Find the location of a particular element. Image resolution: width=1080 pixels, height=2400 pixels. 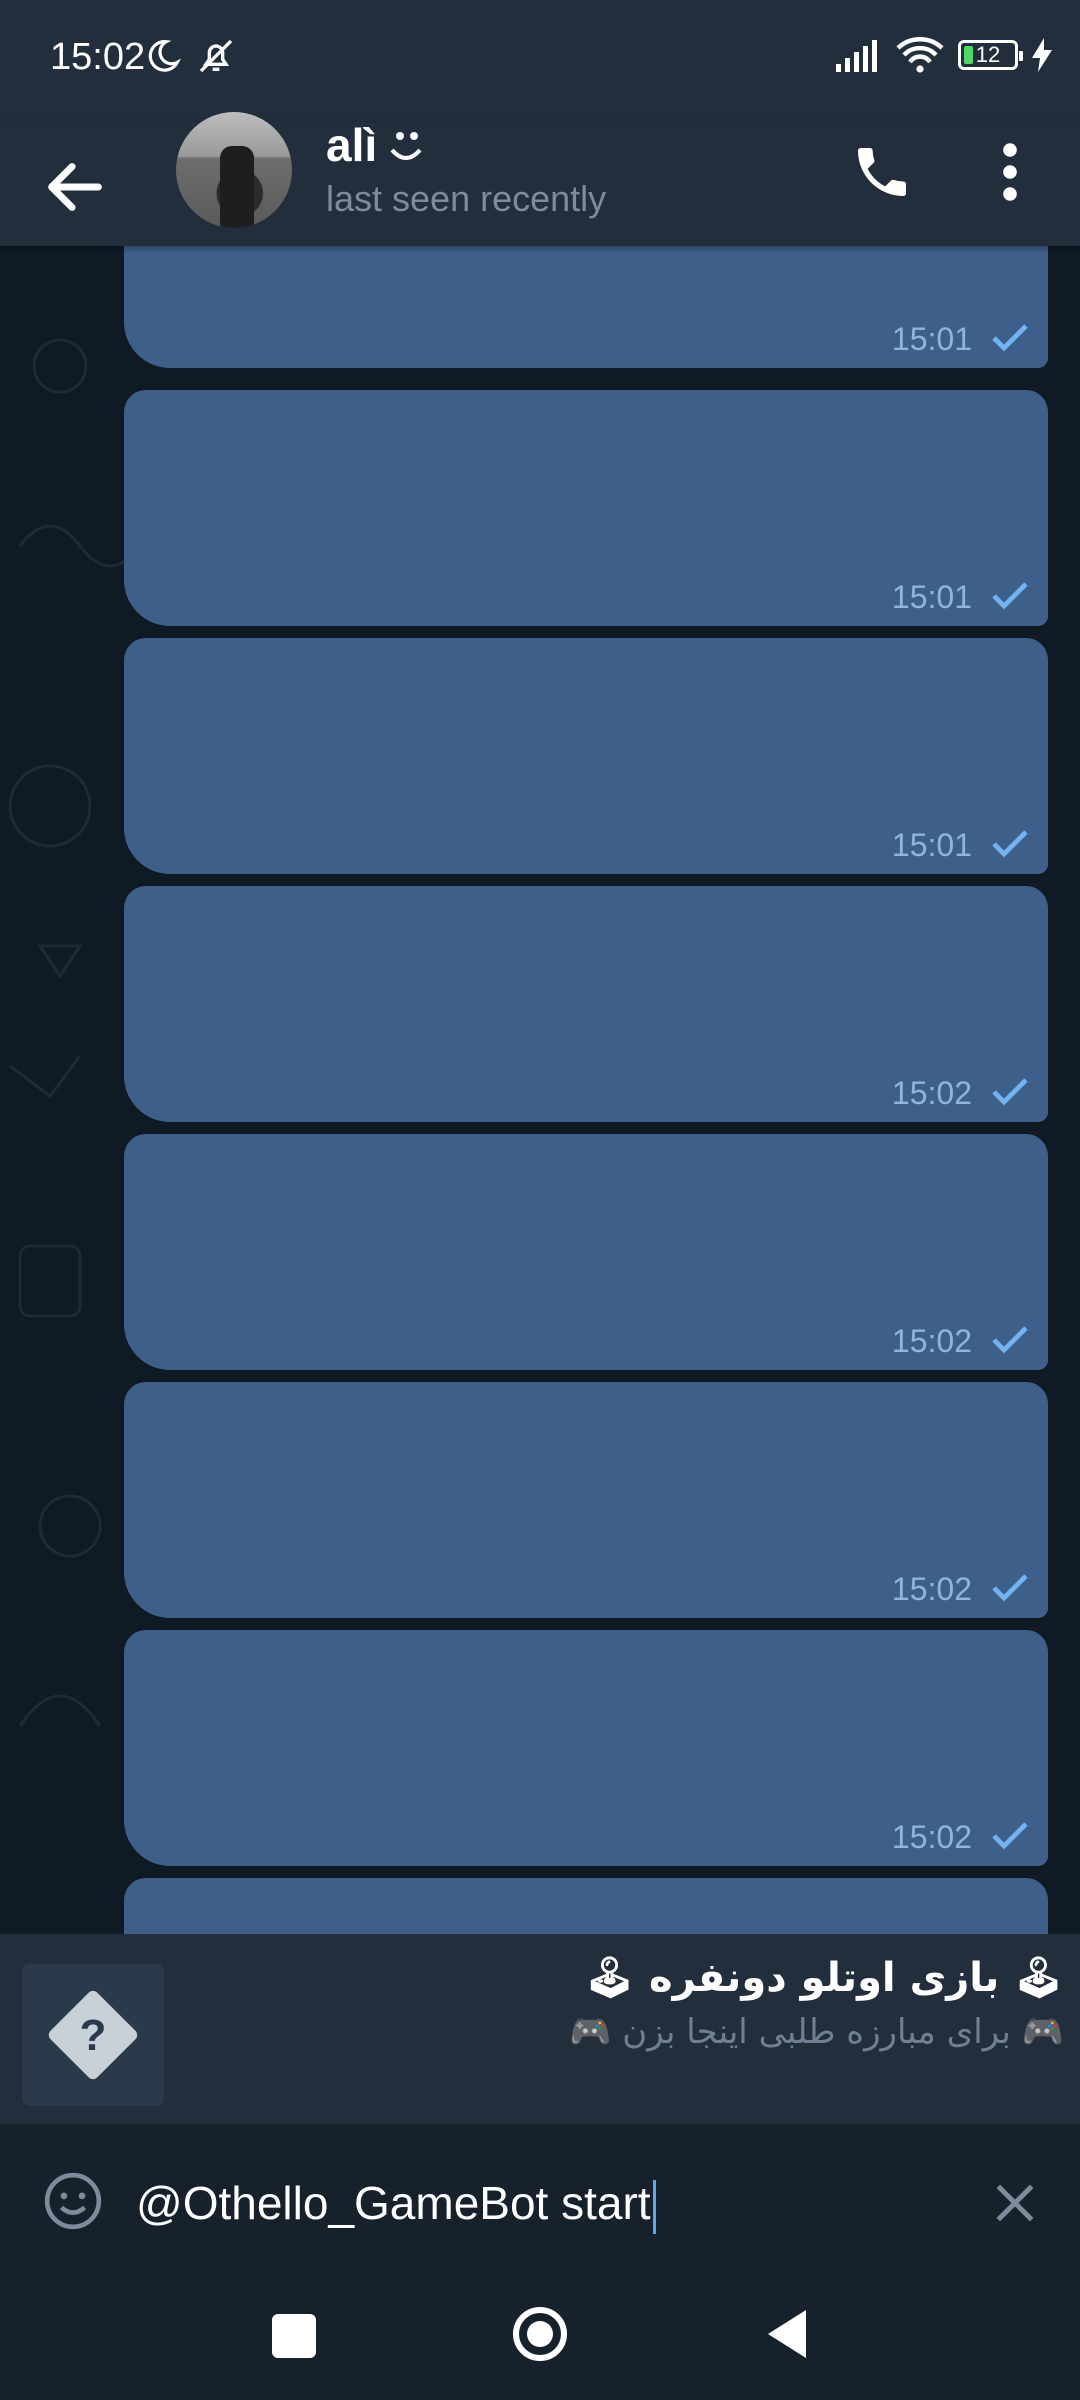

status-bar: 15:02 12 is located at coordinates (540, 61).